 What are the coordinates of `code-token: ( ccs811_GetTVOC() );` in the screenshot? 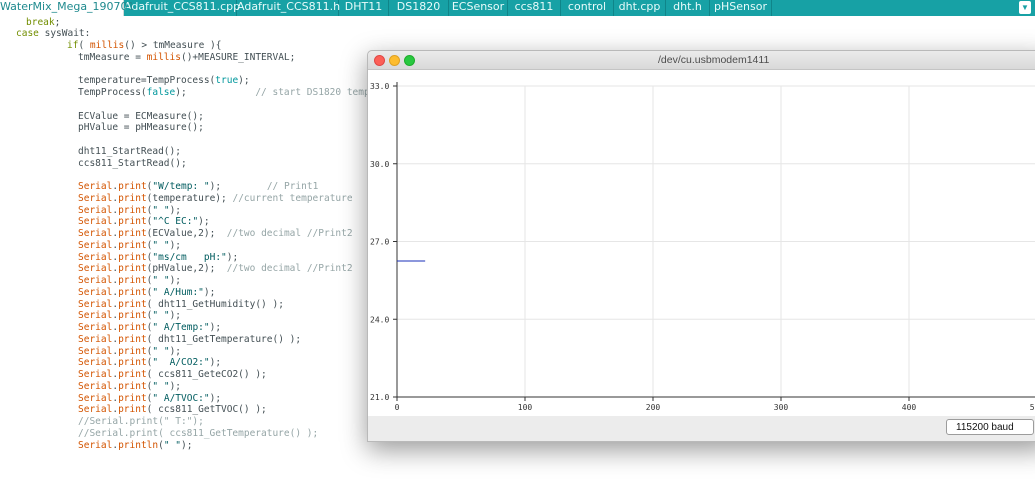 It's located at (207, 409).